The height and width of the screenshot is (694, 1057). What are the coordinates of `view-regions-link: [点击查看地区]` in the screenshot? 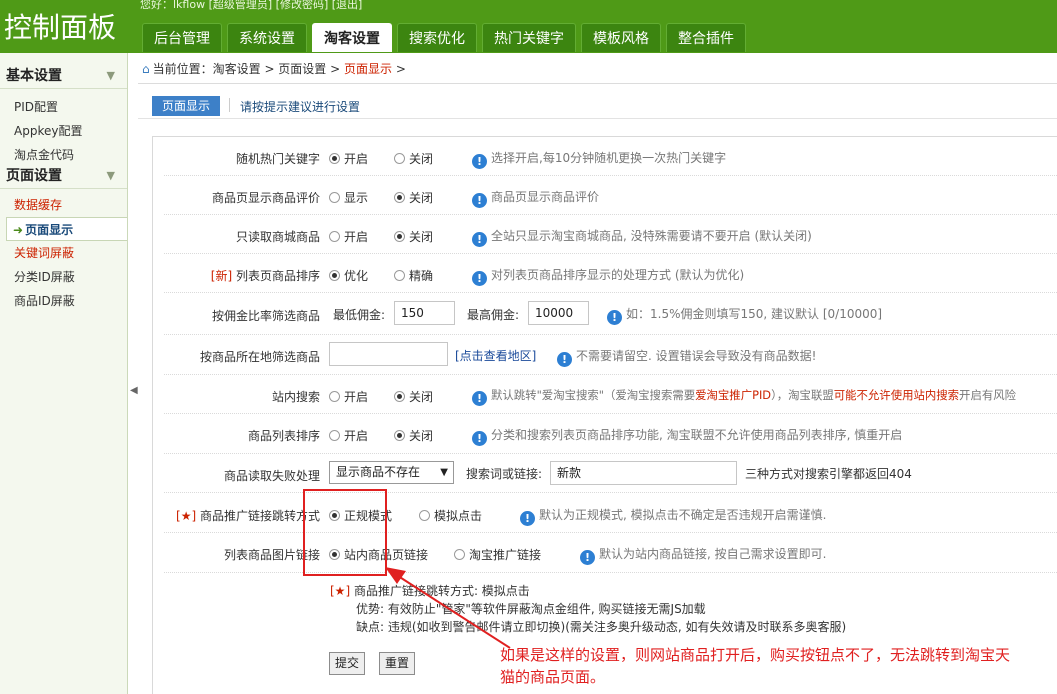 It's located at (495, 355).